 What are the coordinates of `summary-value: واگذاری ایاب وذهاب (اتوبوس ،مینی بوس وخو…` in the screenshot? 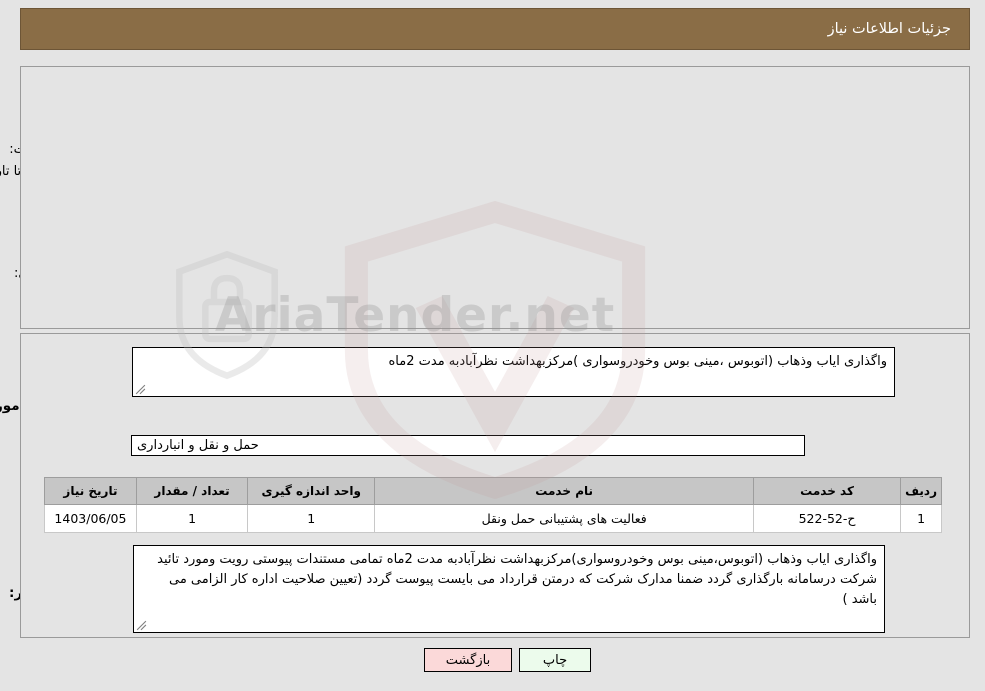 It's located at (637, 361).